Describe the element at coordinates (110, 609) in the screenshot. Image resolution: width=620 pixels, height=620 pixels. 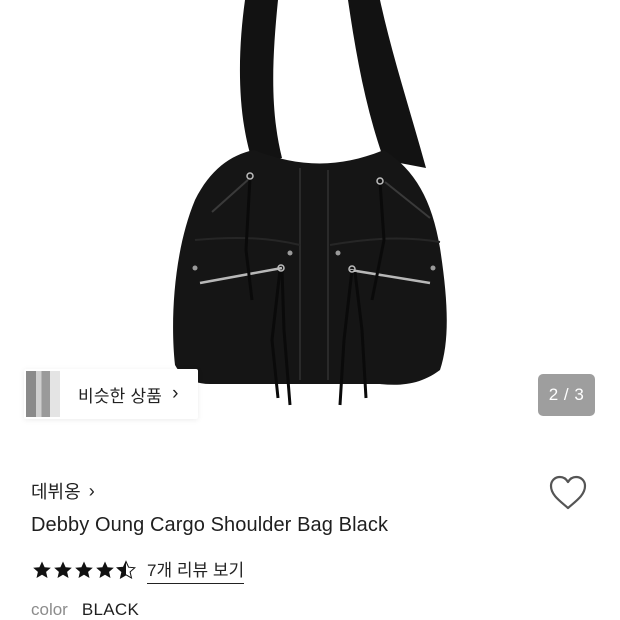
I see `color-value: BLACK` at that location.